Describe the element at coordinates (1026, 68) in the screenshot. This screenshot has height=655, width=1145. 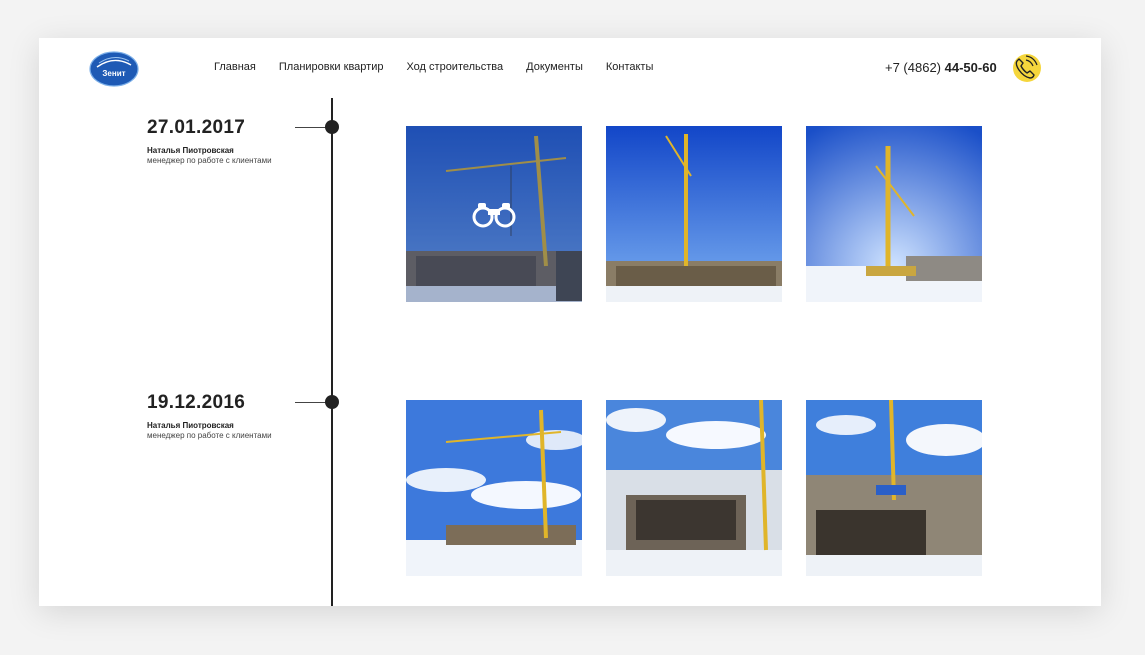
I see `phone-call-icon` at that location.